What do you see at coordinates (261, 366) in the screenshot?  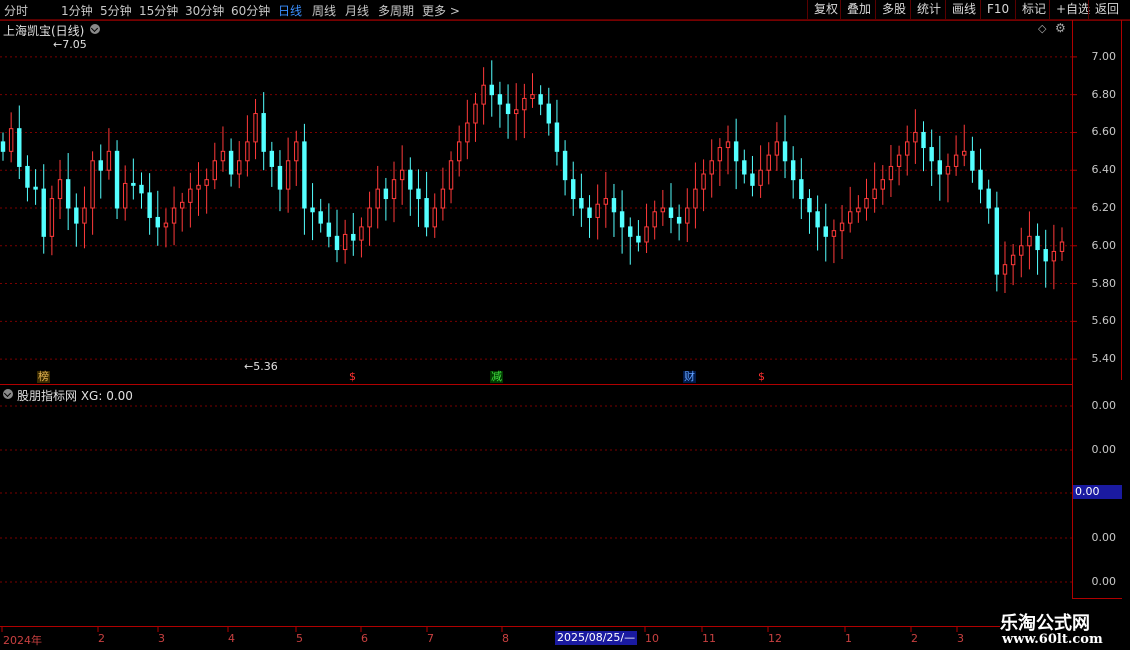 I see `low-price-label: ←5.36` at bounding box center [261, 366].